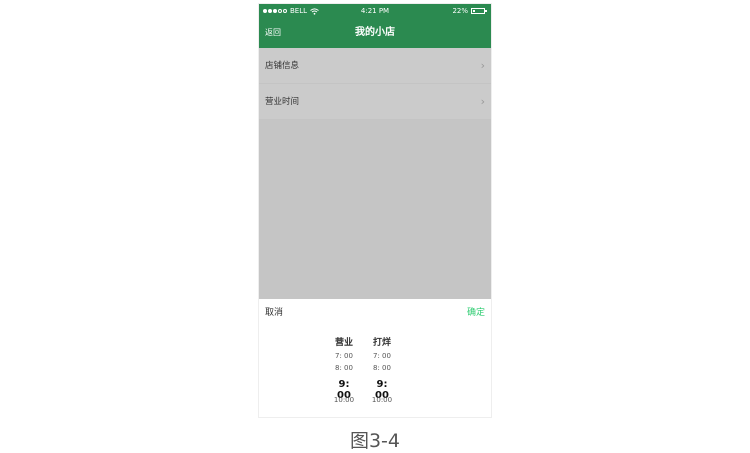 This screenshot has height=453, width=750. What do you see at coordinates (375, 66) in the screenshot?
I see `menu-item-store-info: 店铺信息 ›` at bounding box center [375, 66].